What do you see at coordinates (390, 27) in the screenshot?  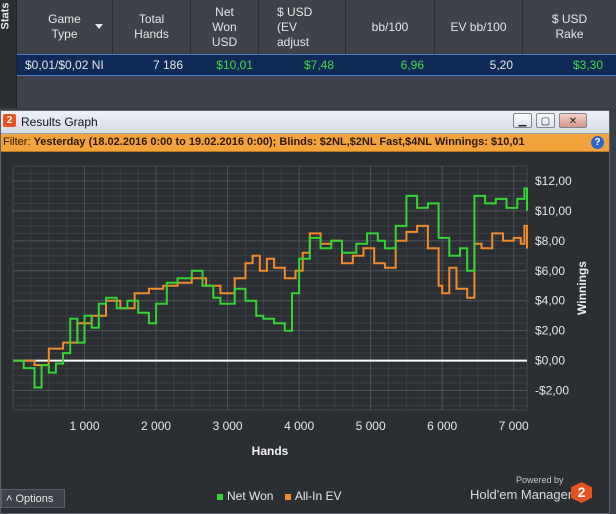 I see `col-bb-100: bb/100` at bounding box center [390, 27].